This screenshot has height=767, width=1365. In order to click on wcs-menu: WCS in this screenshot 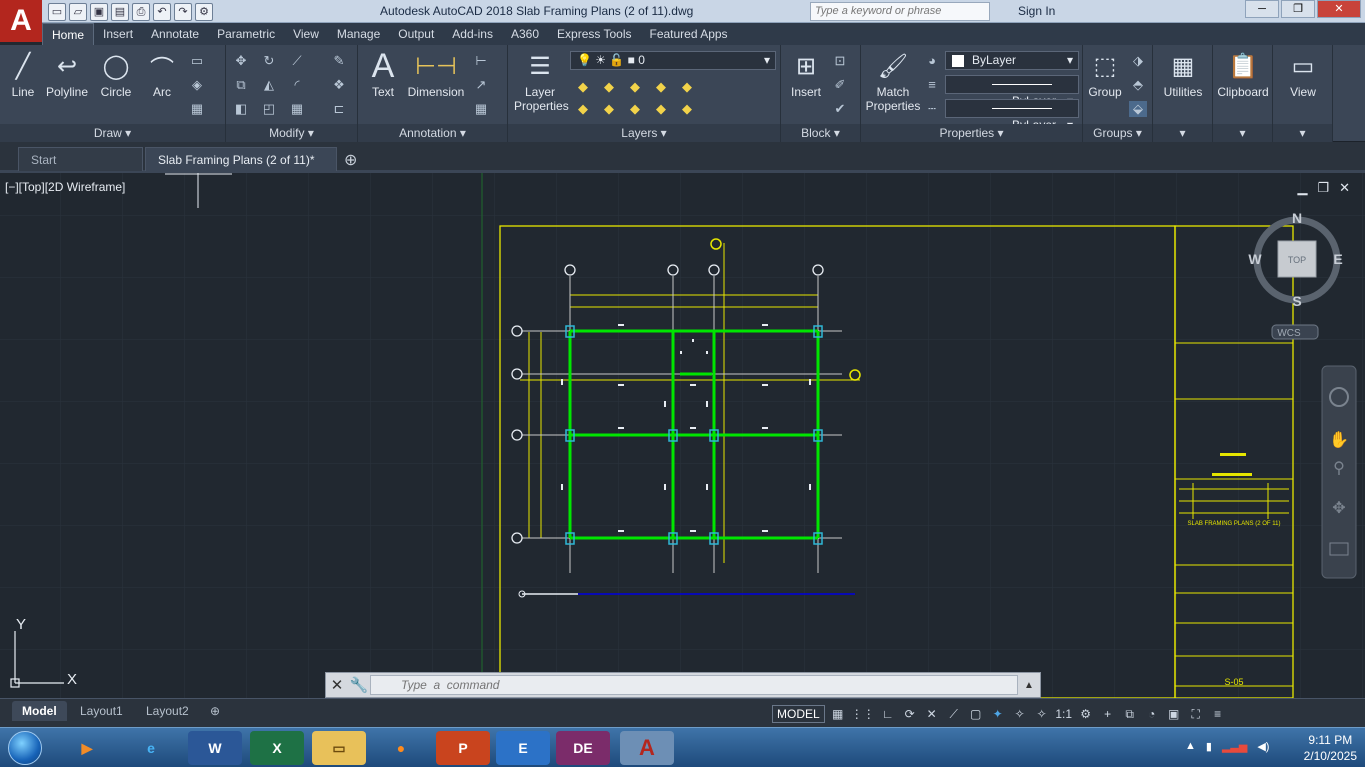, I will do `click(1289, 333)`.